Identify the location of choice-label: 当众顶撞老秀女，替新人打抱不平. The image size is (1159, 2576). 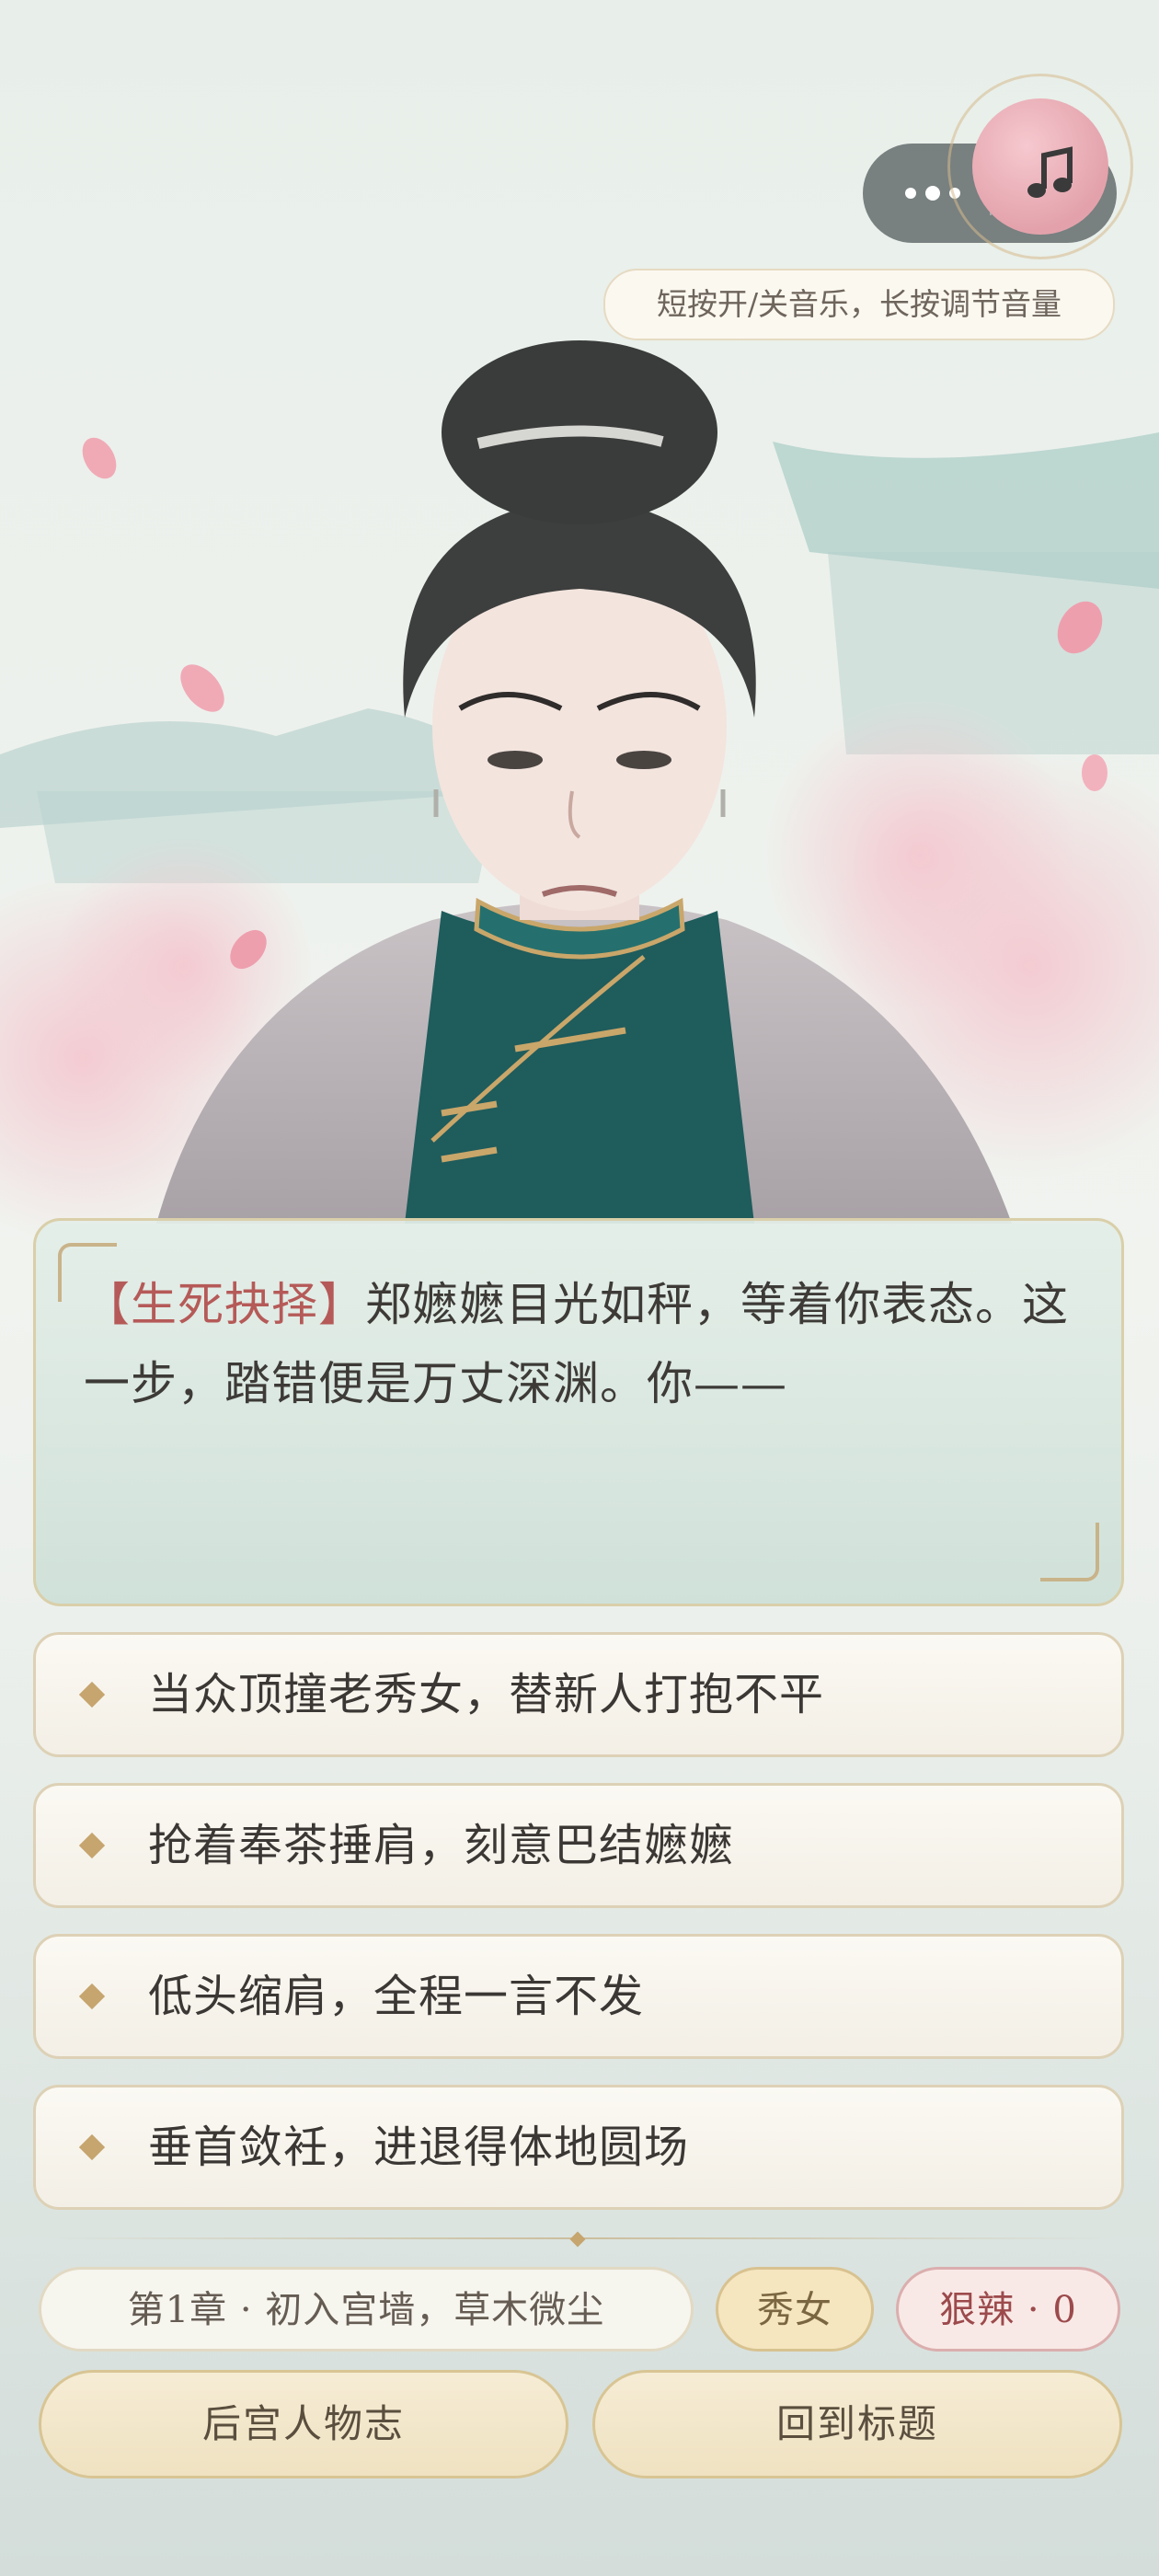
(486, 1694).